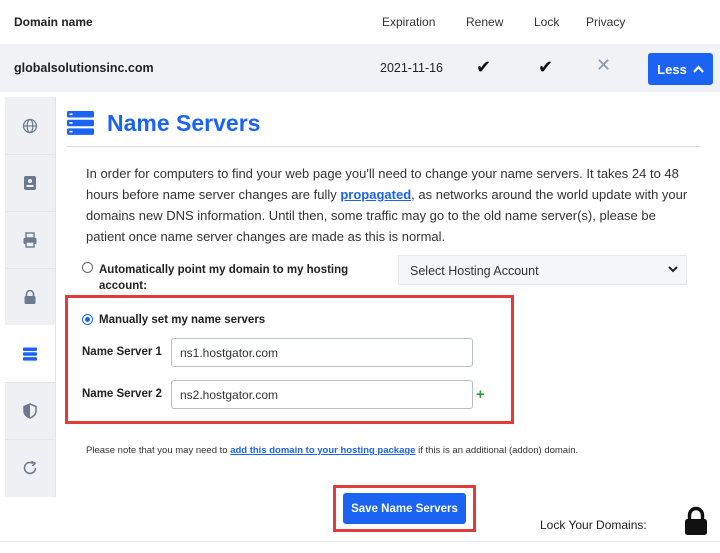  What do you see at coordinates (360, 541) in the screenshot?
I see `bottom-divider` at bounding box center [360, 541].